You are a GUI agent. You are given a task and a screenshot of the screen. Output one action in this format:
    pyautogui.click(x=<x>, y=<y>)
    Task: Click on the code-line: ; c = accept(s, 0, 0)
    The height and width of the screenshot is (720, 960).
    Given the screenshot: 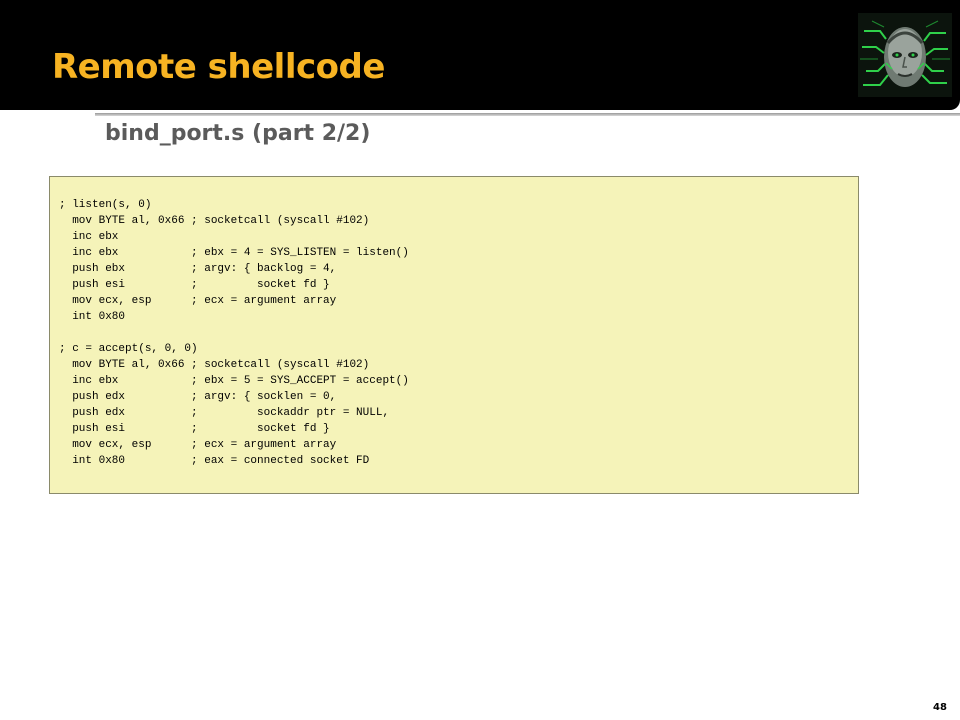 What is the action you would take?
    pyautogui.click(x=128, y=349)
    